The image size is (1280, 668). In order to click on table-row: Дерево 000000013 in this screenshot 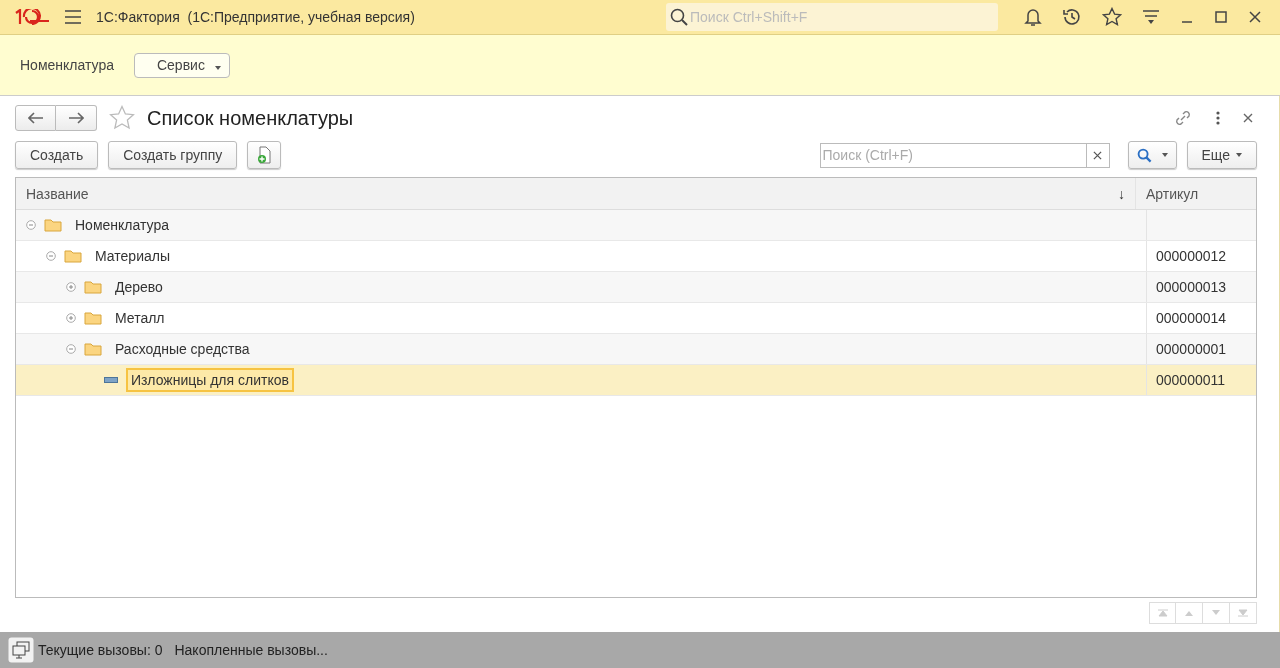, I will do `click(636, 287)`.